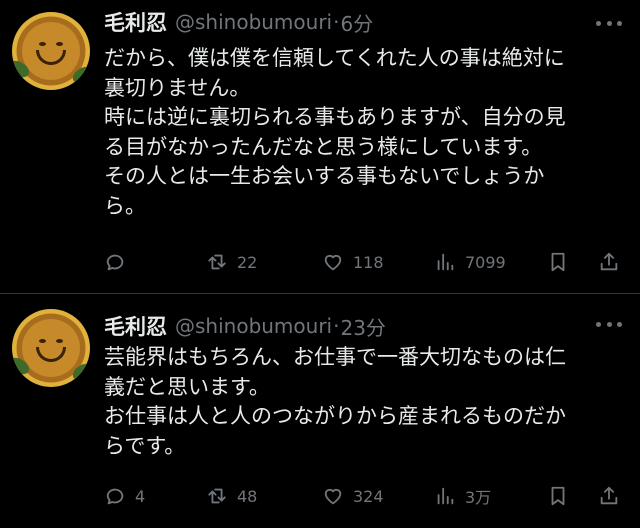 The image size is (640, 528). Describe the element at coordinates (231, 262) in the screenshot. I see `retweet-button: 22` at that location.